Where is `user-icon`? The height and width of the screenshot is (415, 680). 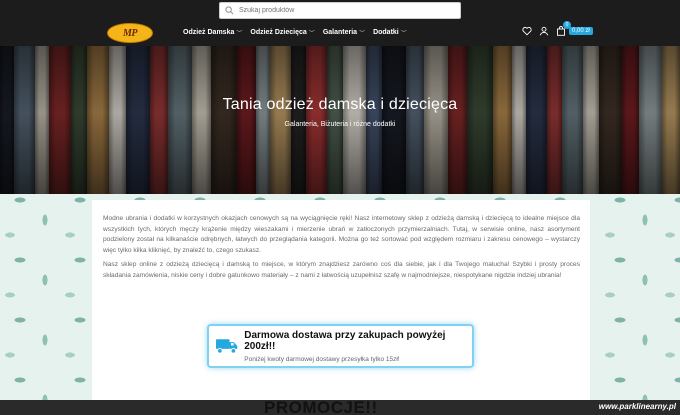
user-icon is located at coordinates (544, 31).